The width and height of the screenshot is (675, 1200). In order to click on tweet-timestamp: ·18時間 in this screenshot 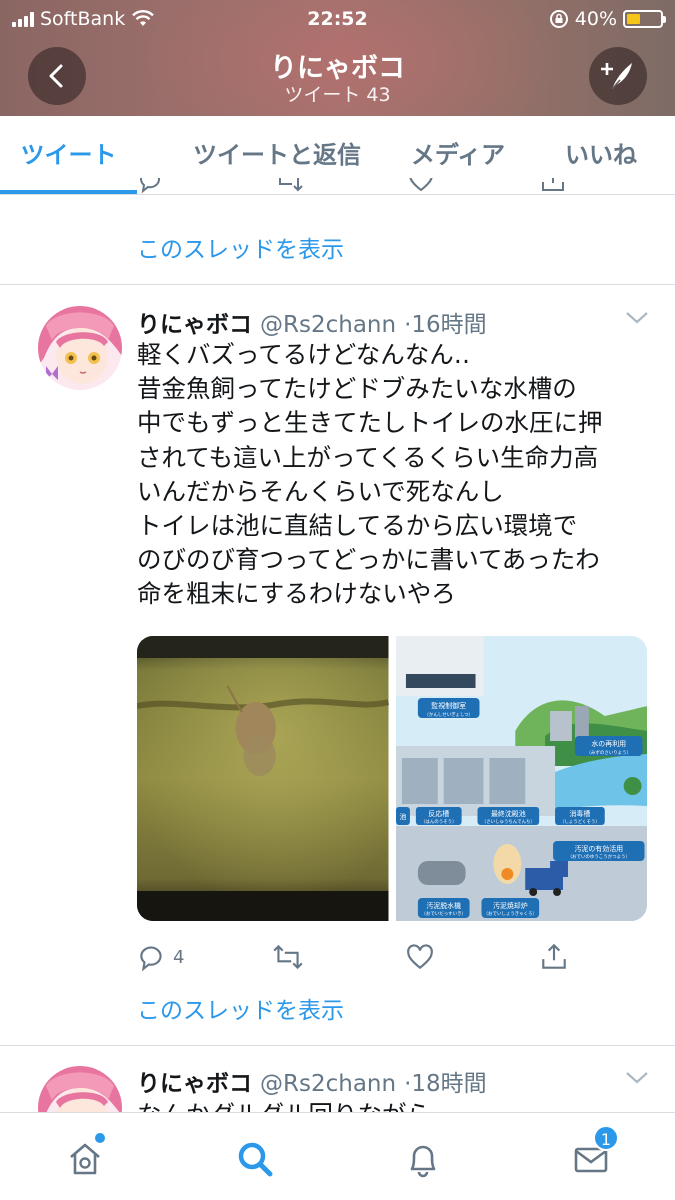, I will do `click(445, 1084)`.